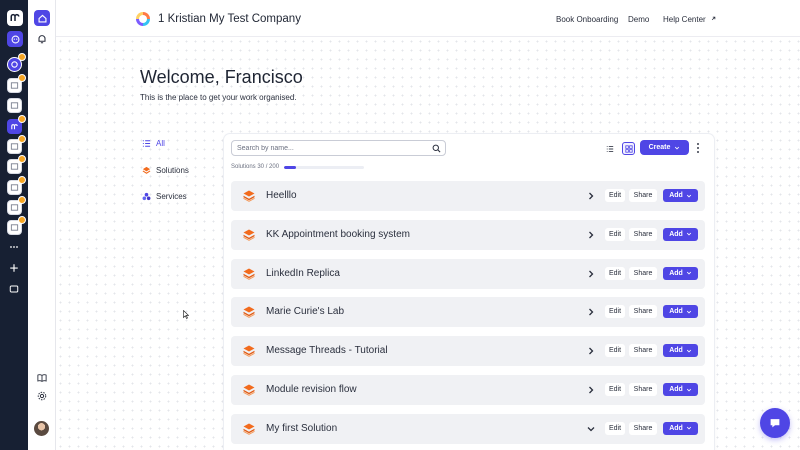  What do you see at coordinates (165, 170) in the screenshot?
I see `category-solutions: Solutions` at bounding box center [165, 170].